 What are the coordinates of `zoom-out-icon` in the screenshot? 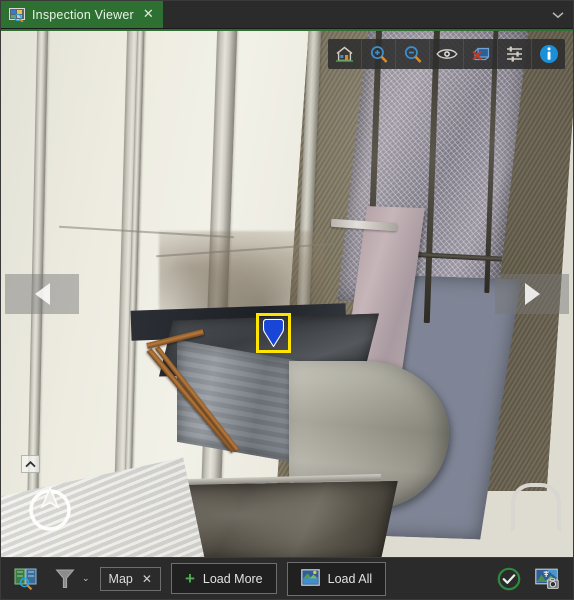 It's located at (413, 54).